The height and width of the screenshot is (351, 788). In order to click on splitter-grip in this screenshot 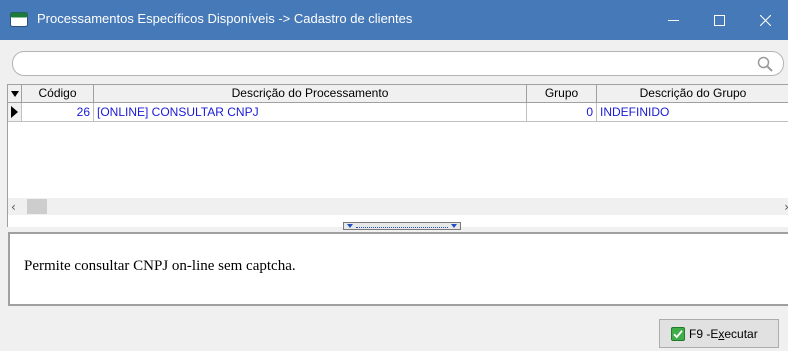, I will do `click(402, 226)`.